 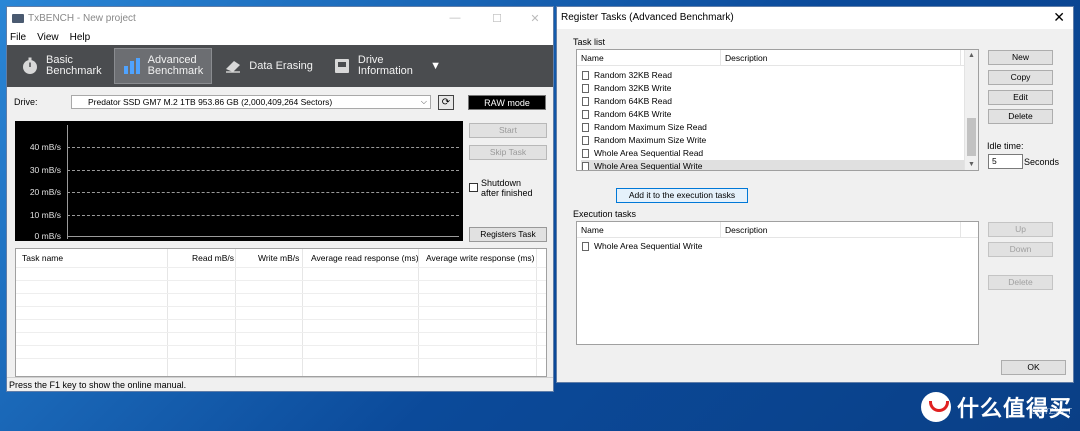 What do you see at coordinates (1020, 97) in the screenshot?
I see `edit-button: Edit` at bounding box center [1020, 97].